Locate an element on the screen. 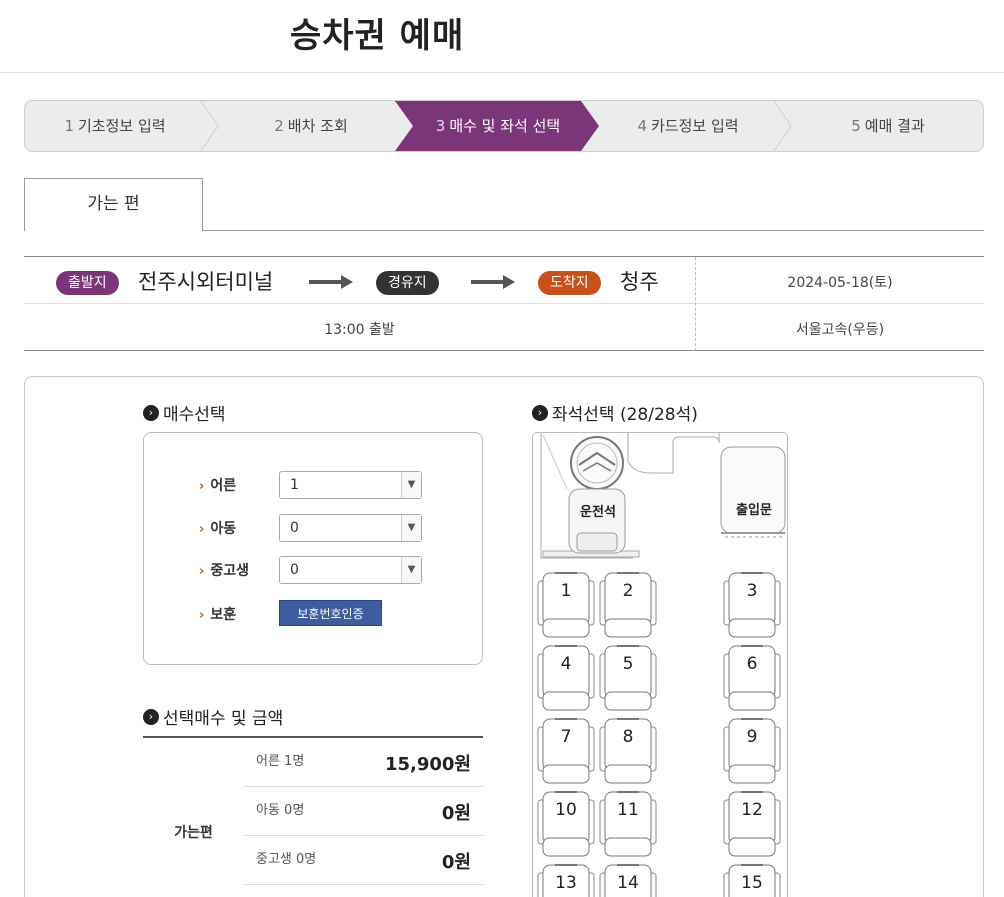 The image size is (1004, 897). child-count-select: 0 ▼ is located at coordinates (350, 528).